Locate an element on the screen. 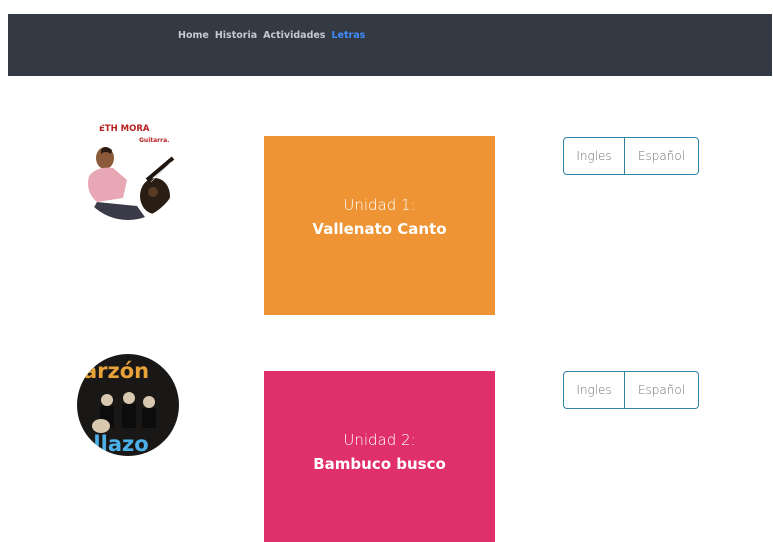 This screenshot has width=773, height=542. unit-2-language-buttons: Ingles Español is located at coordinates (631, 390).